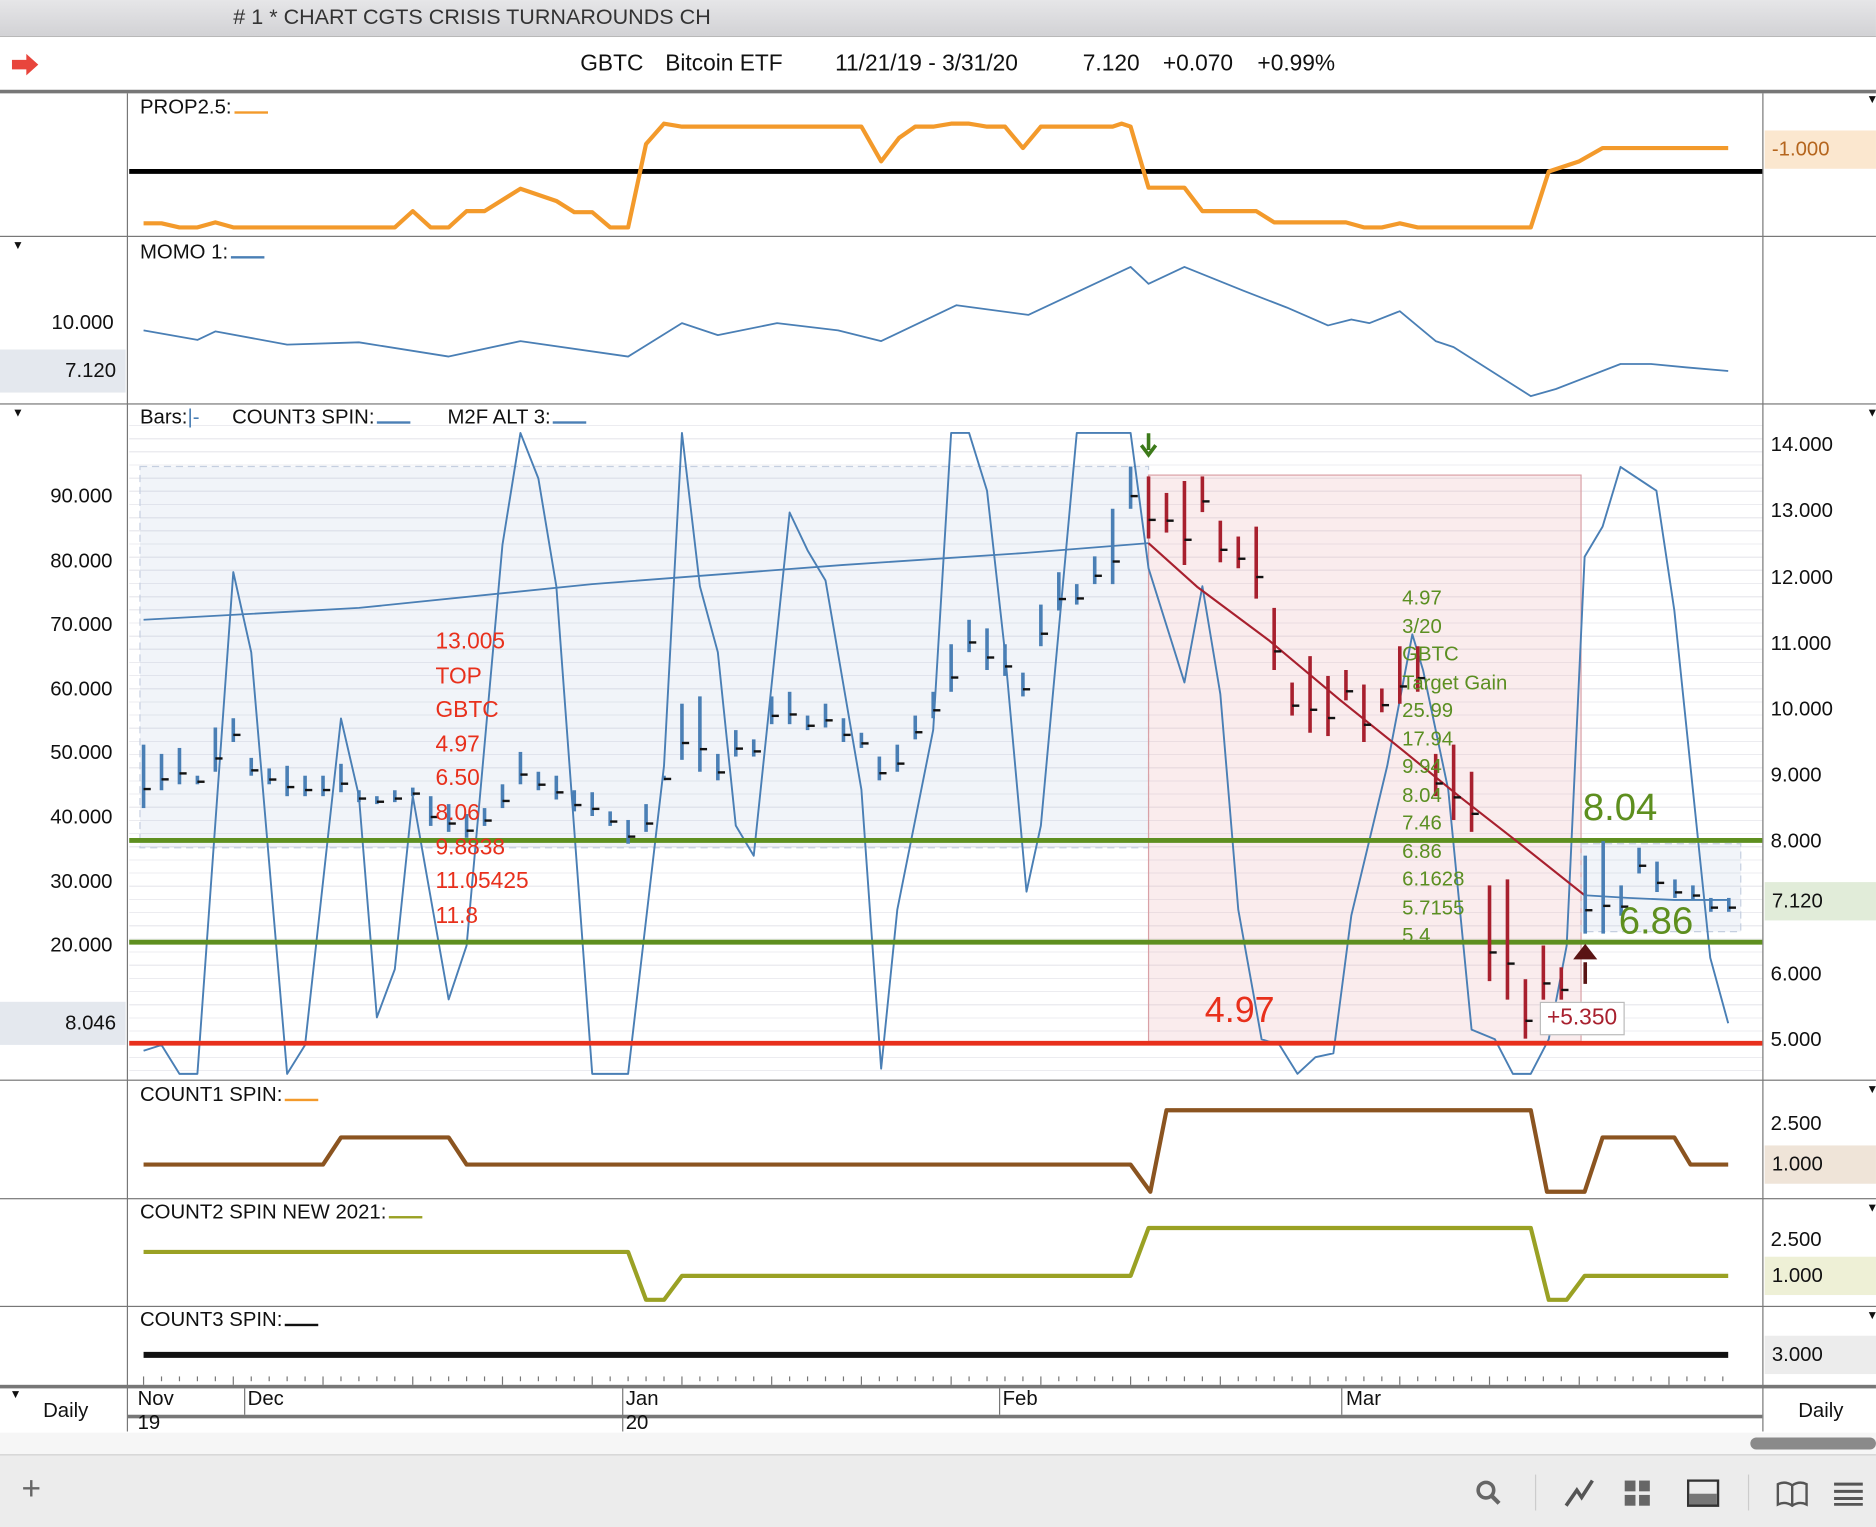 Image resolution: width=1876 pixels, height=1527 pixels. What do you see at coordinates (1813, 1443) in the screenshot?
I see `scrollbar-thumb` at bounding box center [1813, 1443].